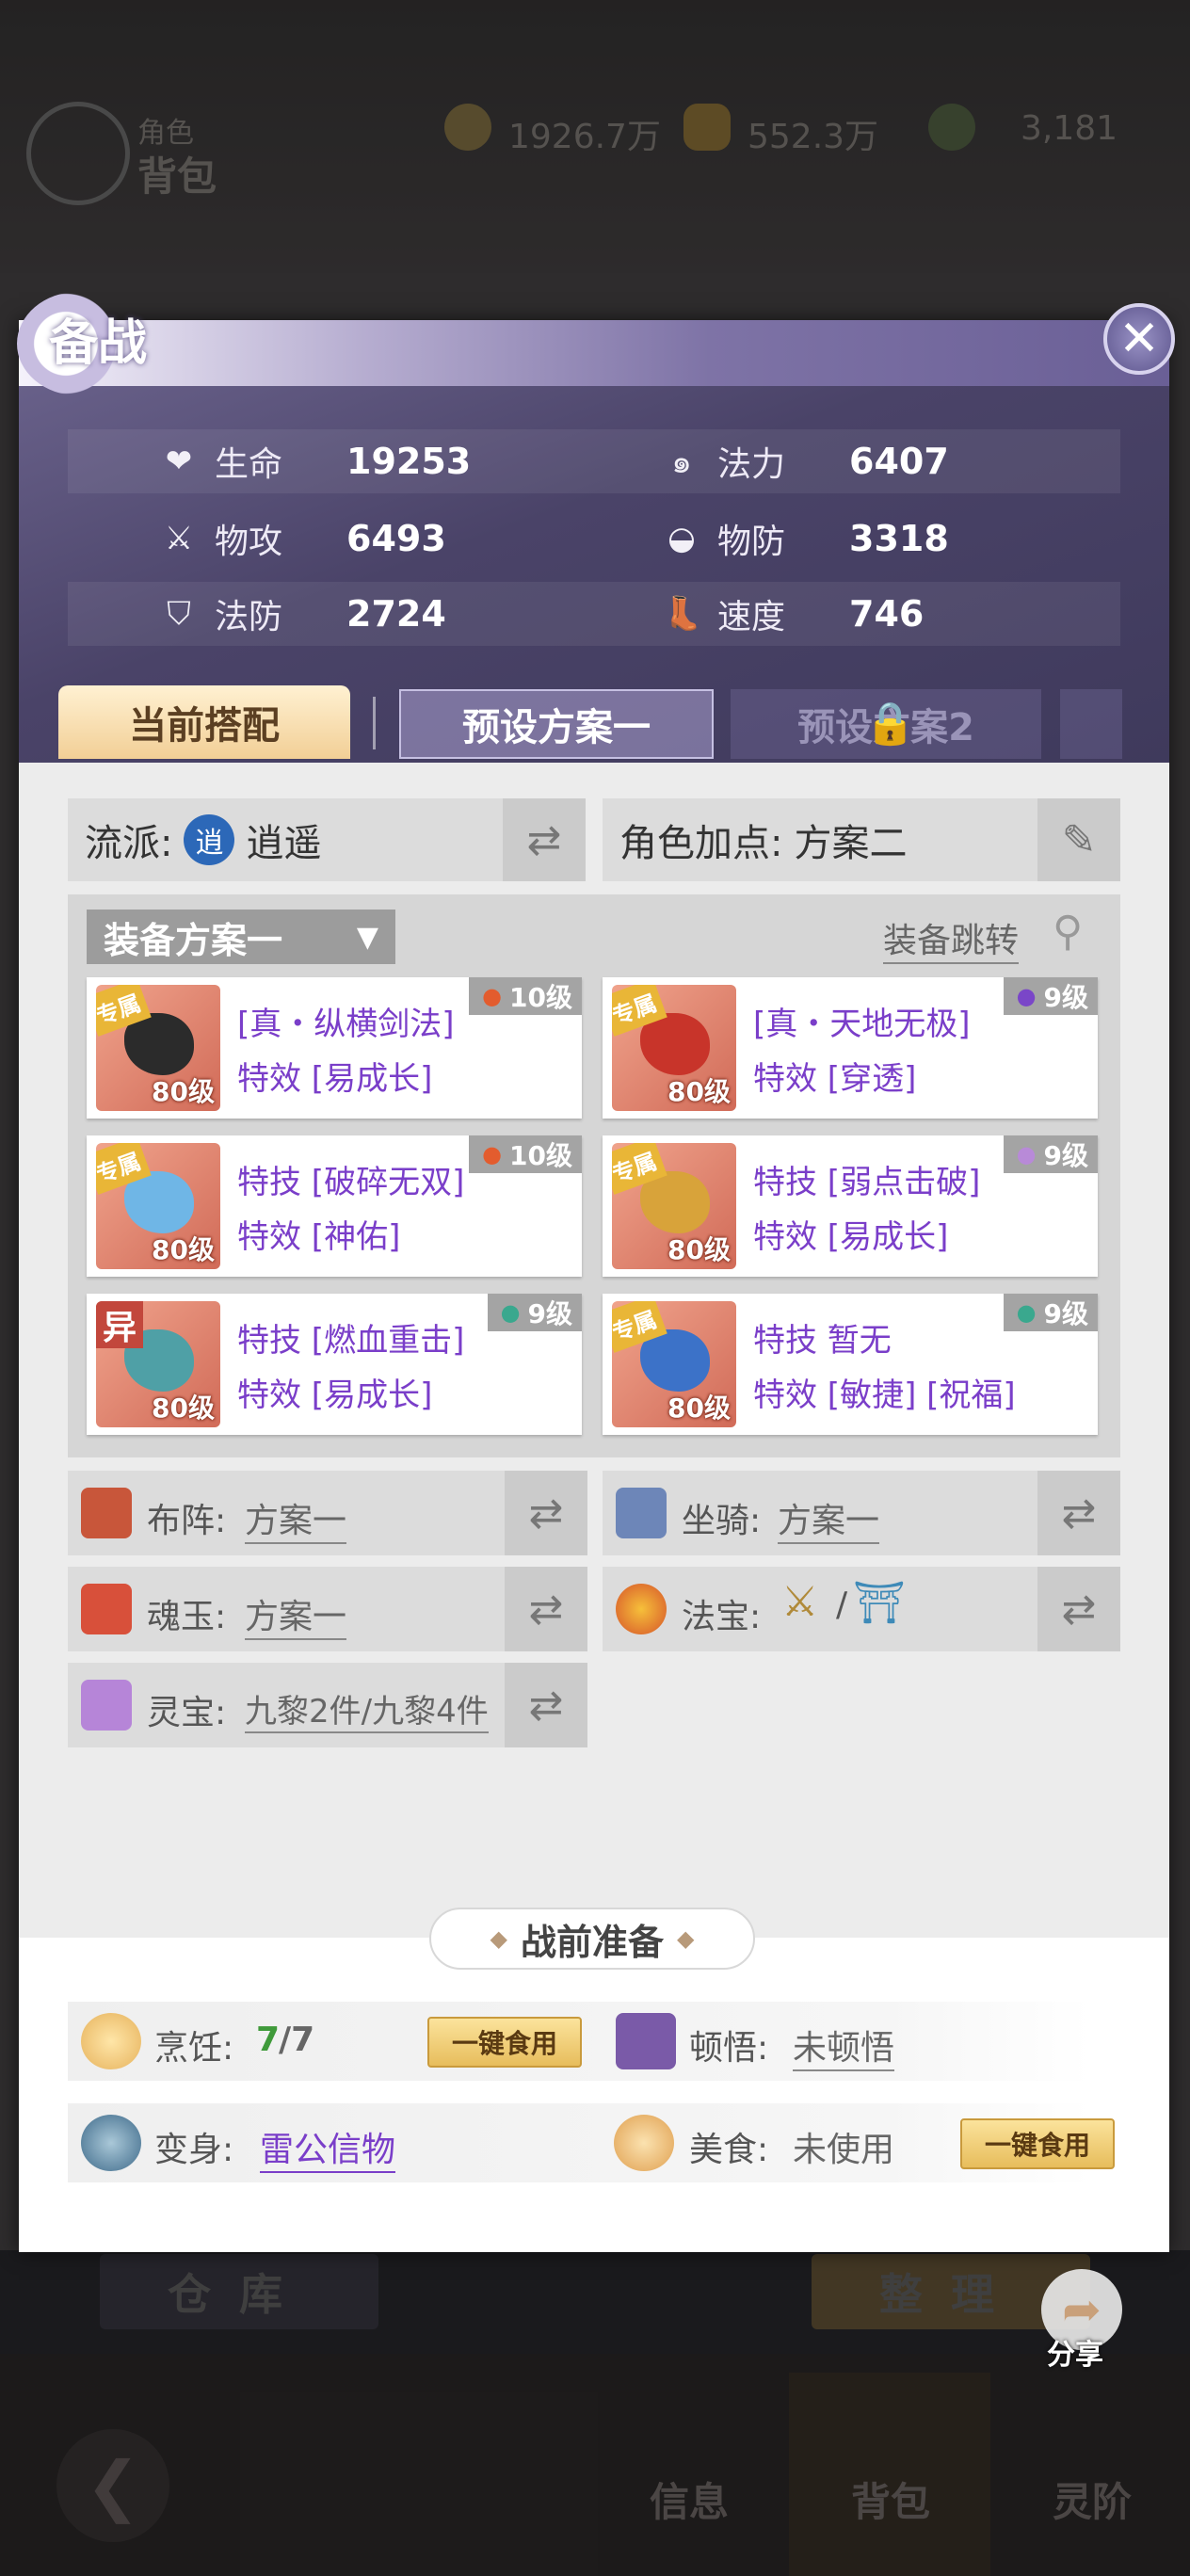 Image resolution: width=1190 pixels, height=2576 pixels. What do you see at coordinates (681, 538) in the screenshot?
I see `armor-icon: ◒` at bounding box center [681, 538].